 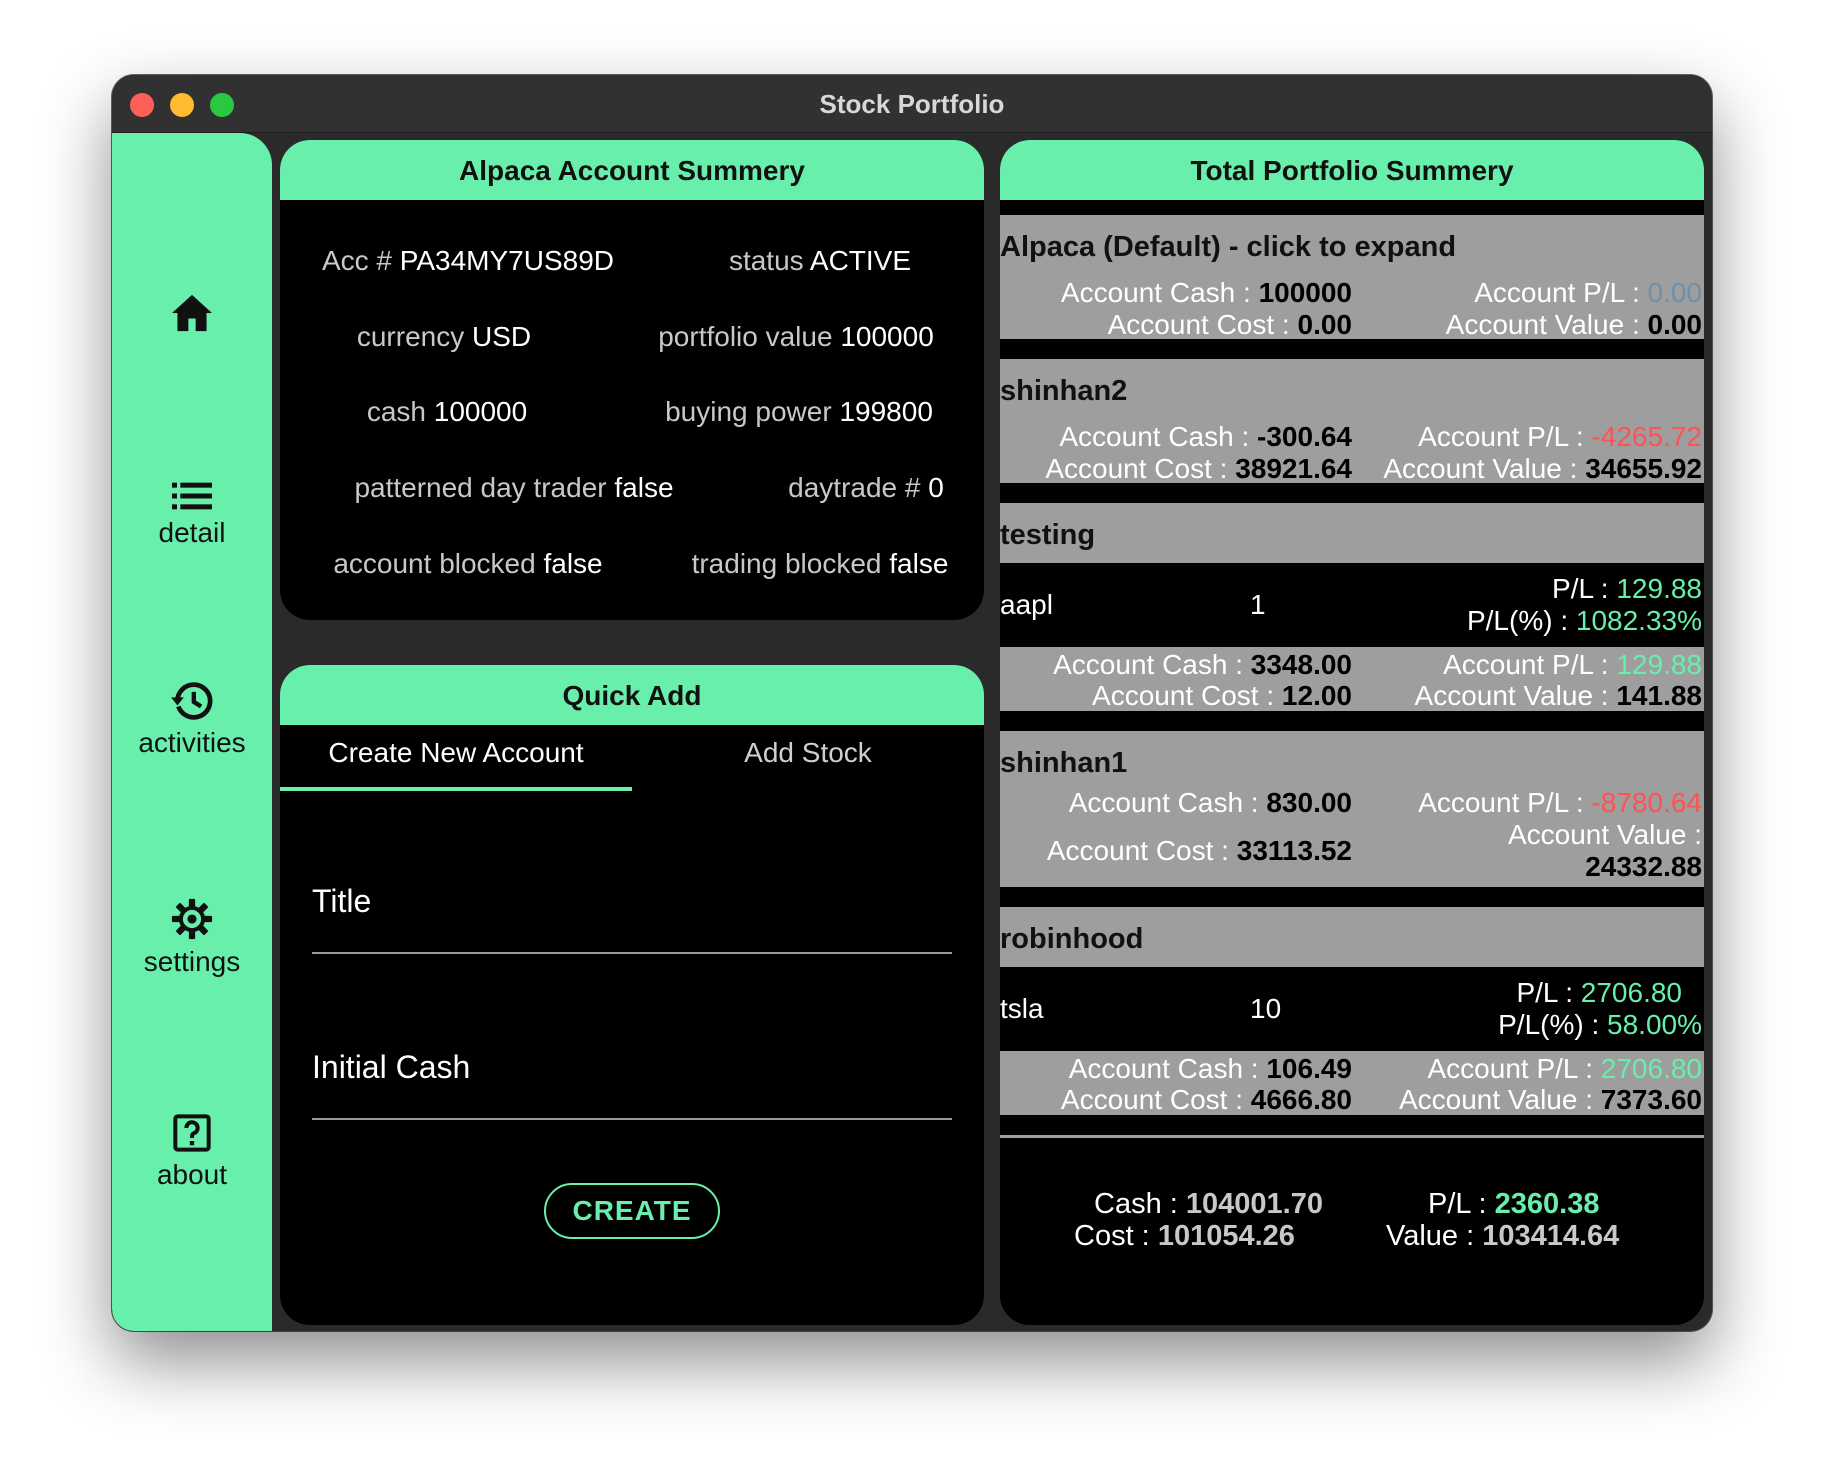 What do you see at coordinates (1022, 1008) in the screenshot?
I see `stock-symbol: tsla` at bounding box center [1022, 1008].